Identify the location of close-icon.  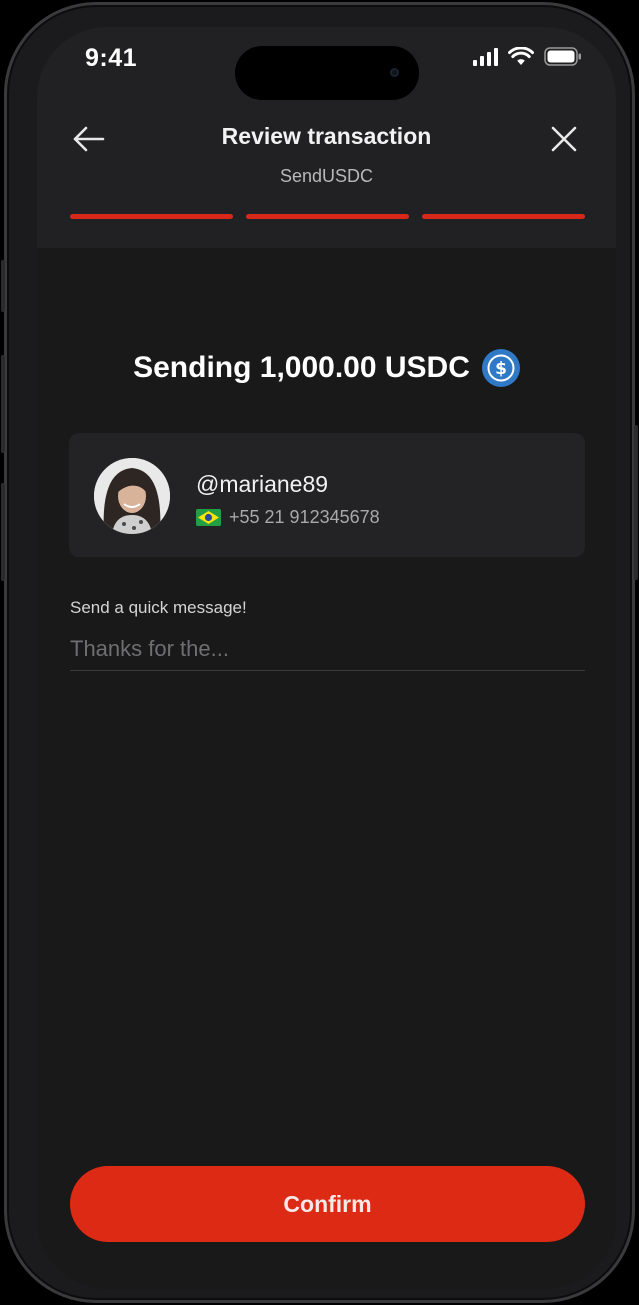
(564, 139).